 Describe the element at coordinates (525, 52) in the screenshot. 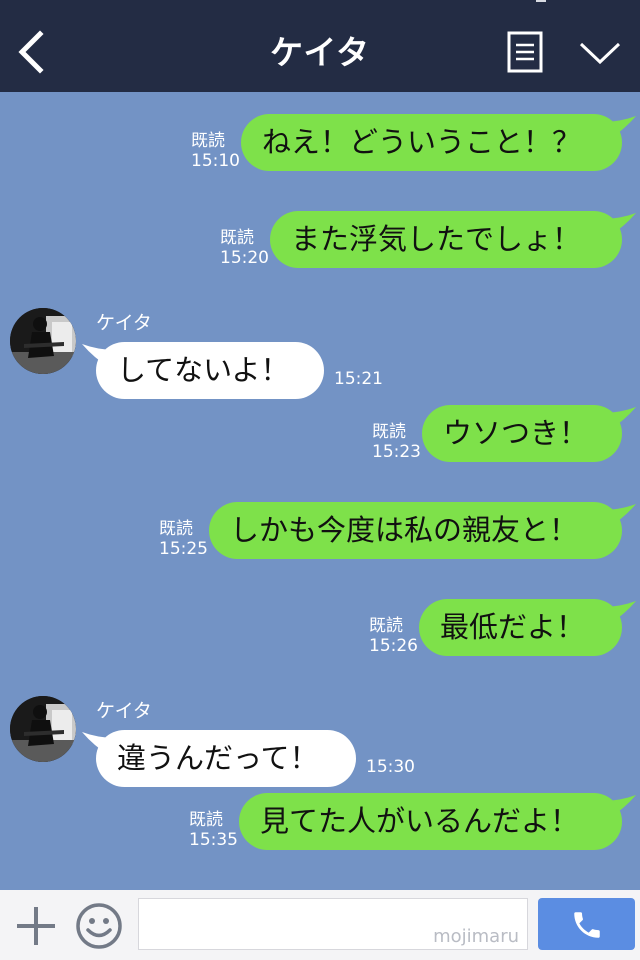

I see `notes-menu-icon` at that location.